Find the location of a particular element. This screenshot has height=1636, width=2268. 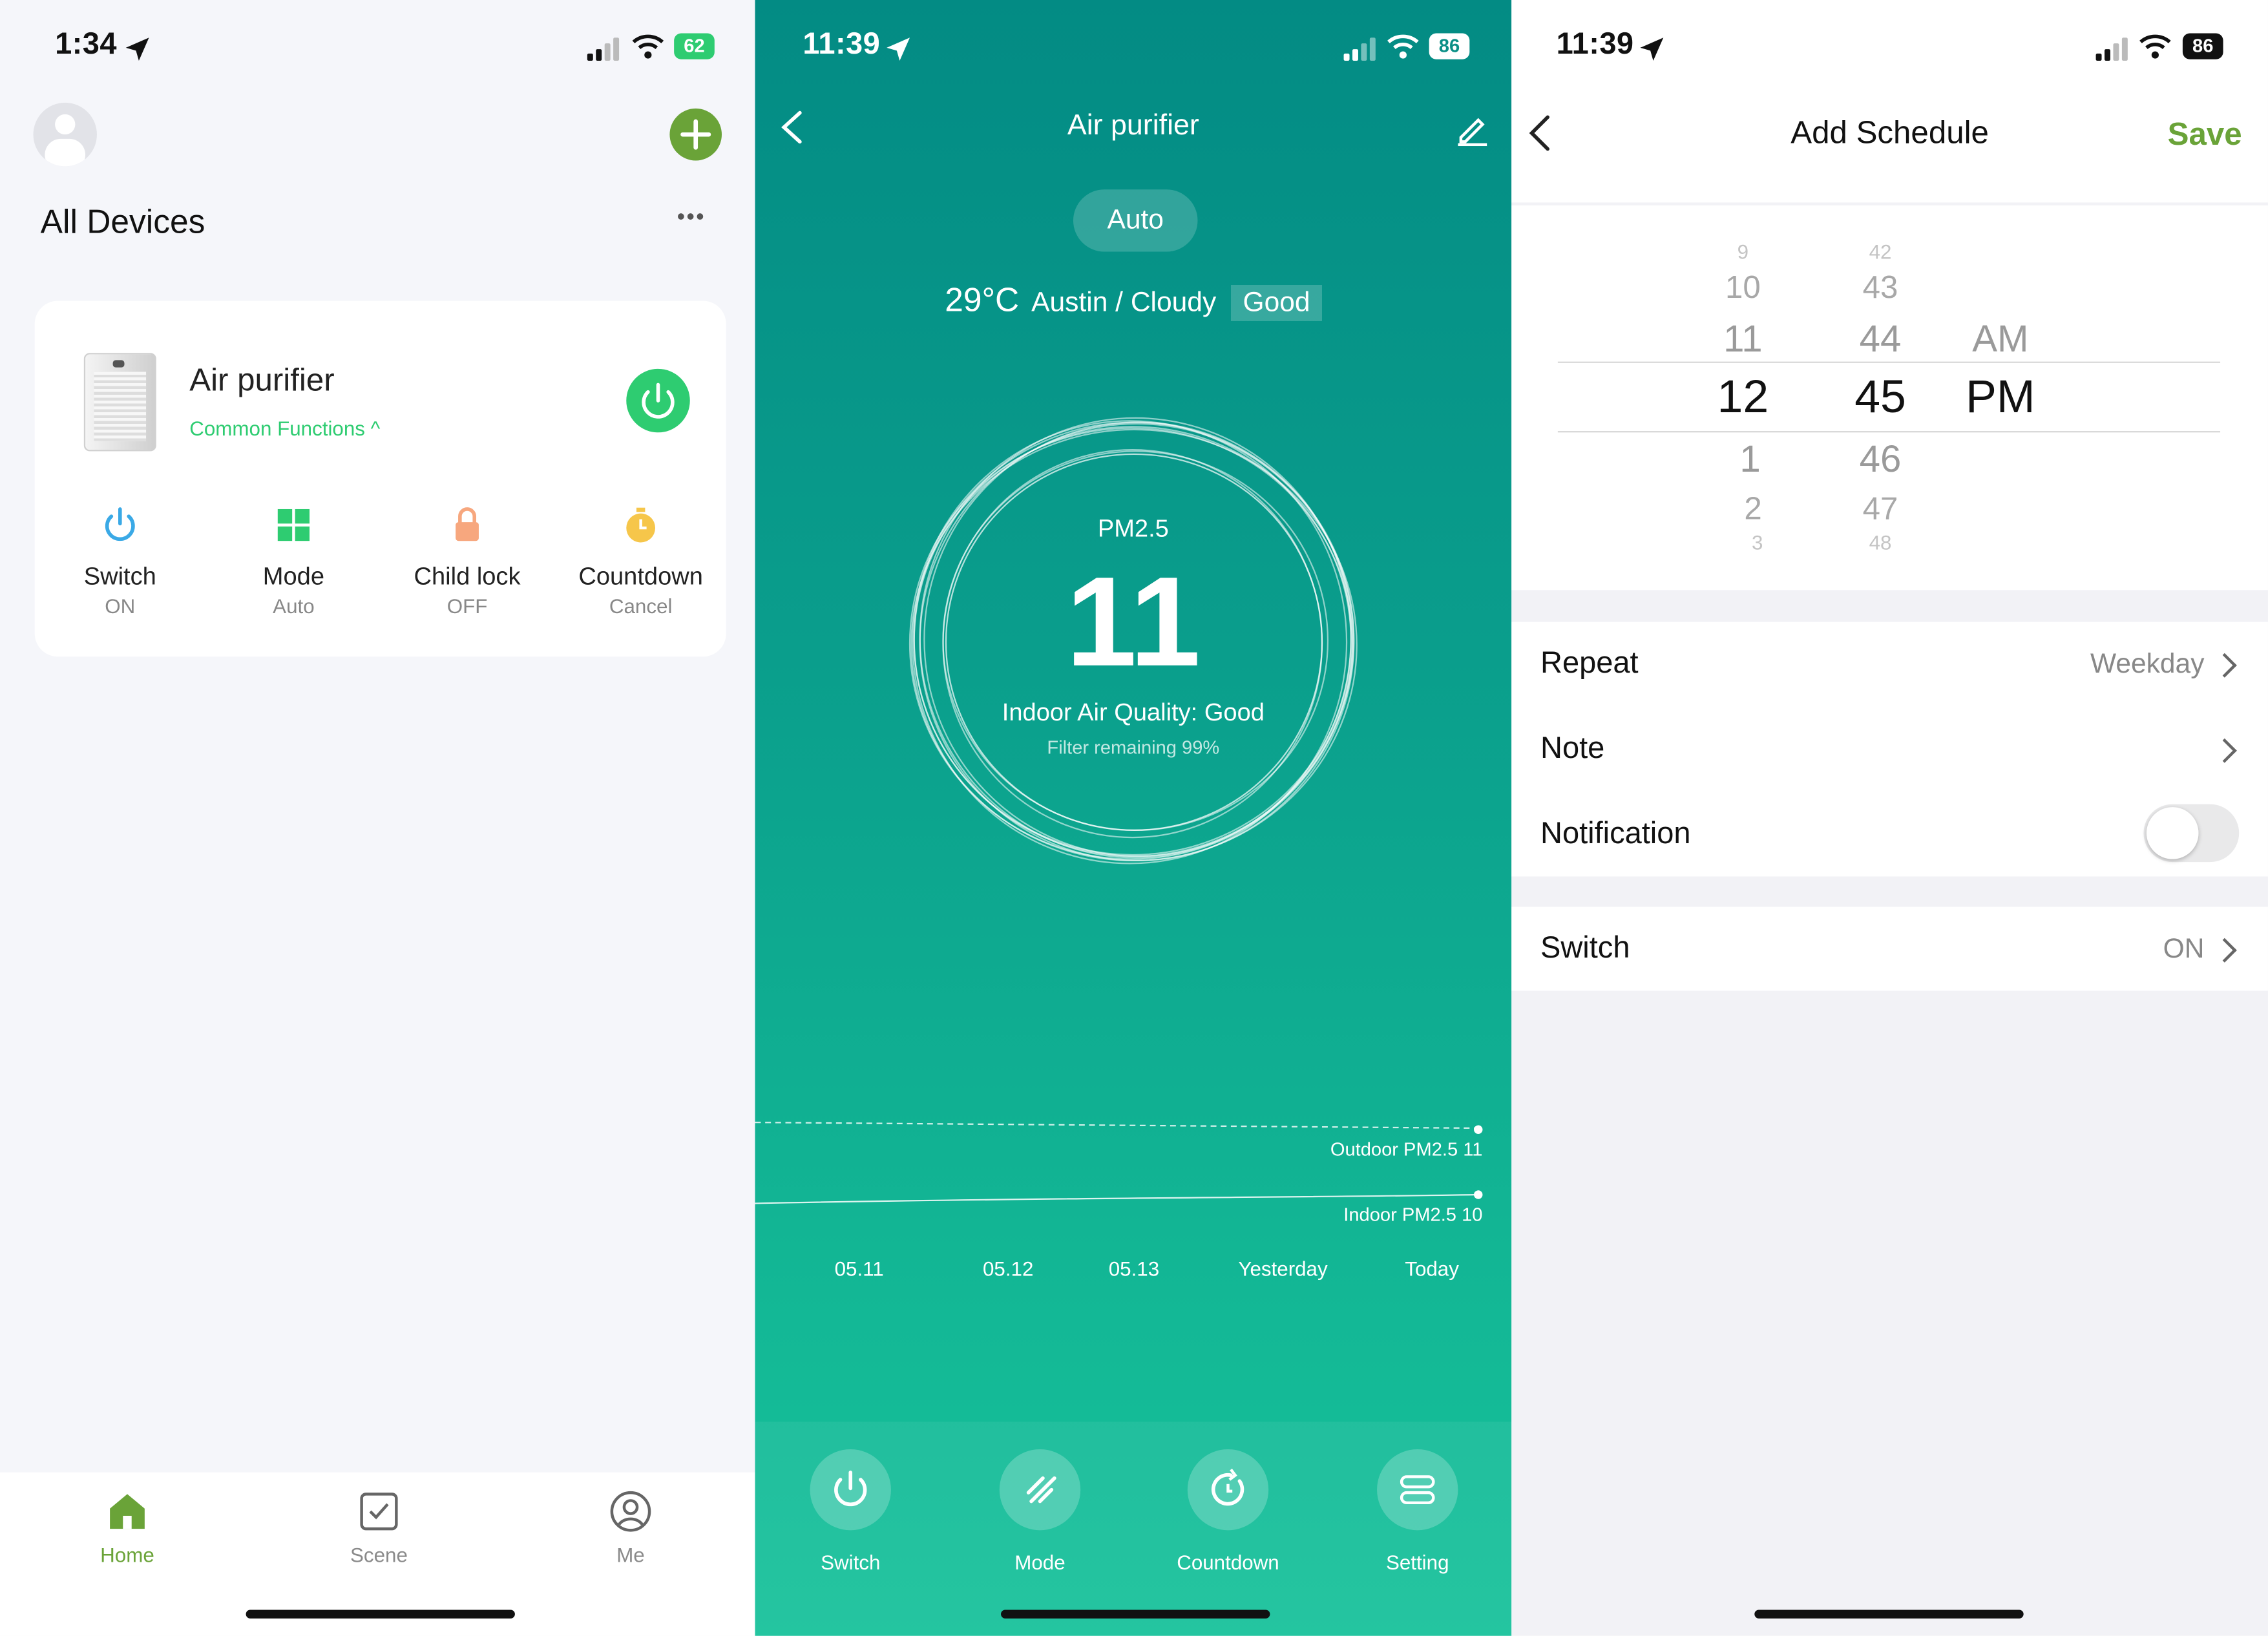

function-value: ON is located at coordinates (121, 606).